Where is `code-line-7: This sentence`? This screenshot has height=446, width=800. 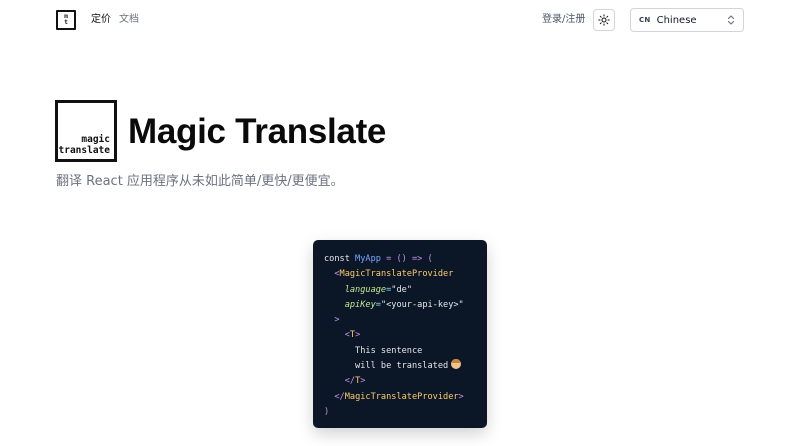
code-line-7: This sentence is located at coordinates (405, 351).